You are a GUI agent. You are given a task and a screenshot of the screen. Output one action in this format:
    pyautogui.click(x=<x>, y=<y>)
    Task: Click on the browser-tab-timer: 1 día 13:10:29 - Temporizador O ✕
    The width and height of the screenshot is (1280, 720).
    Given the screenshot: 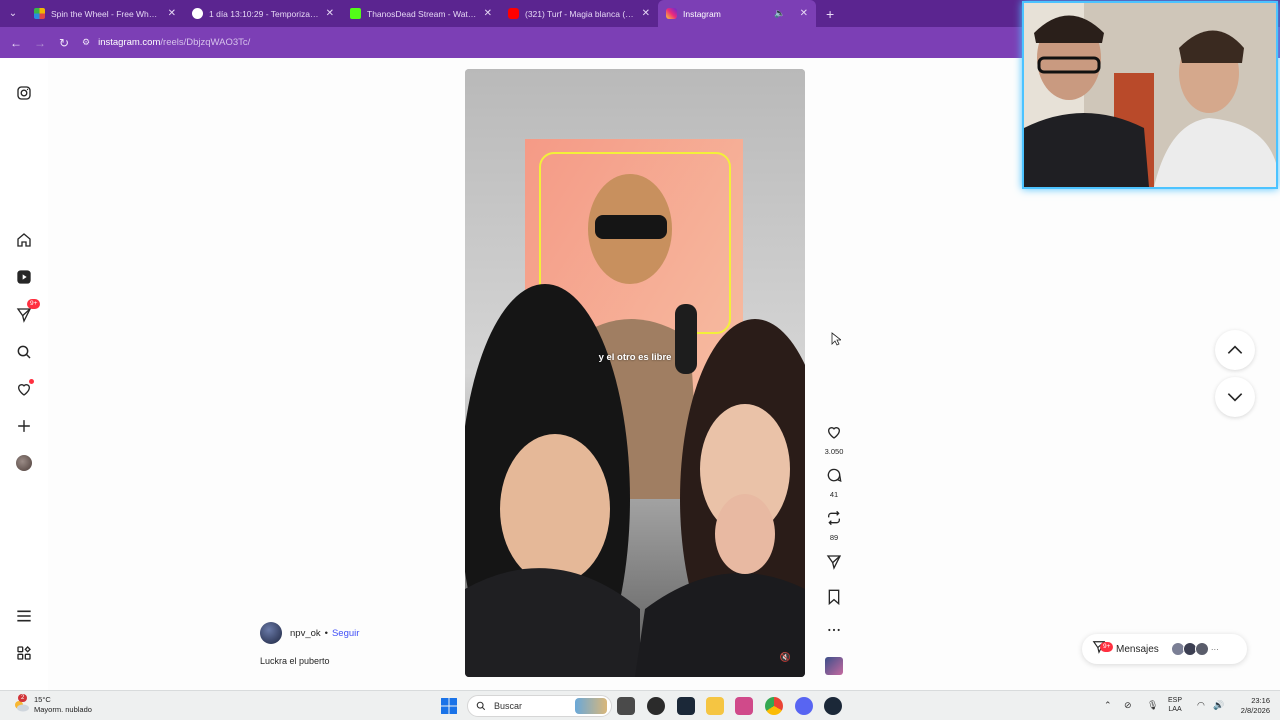 What is the action you would take?
    pyautogui.click(x=263, y=13)
    